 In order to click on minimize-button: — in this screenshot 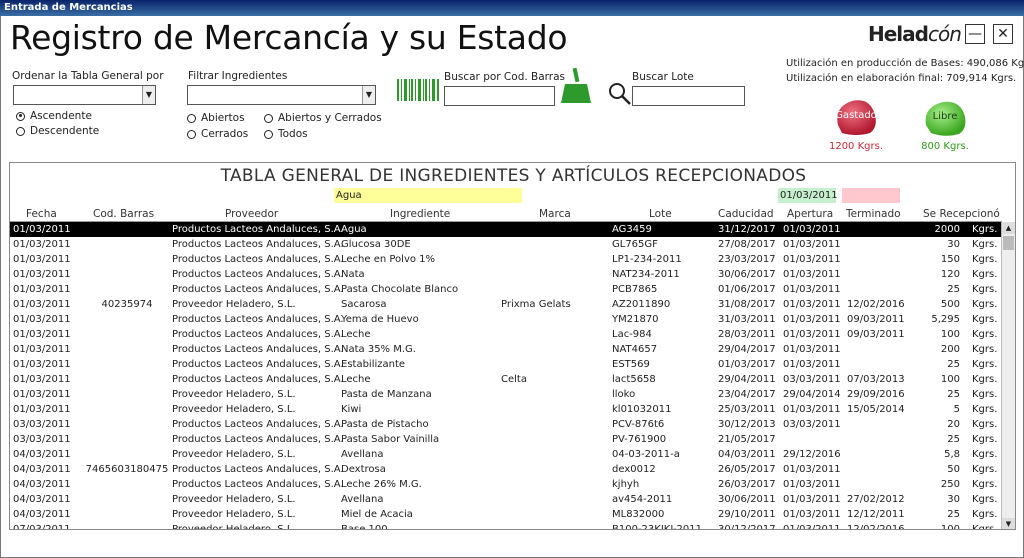, I will do `click(975, 34)`.